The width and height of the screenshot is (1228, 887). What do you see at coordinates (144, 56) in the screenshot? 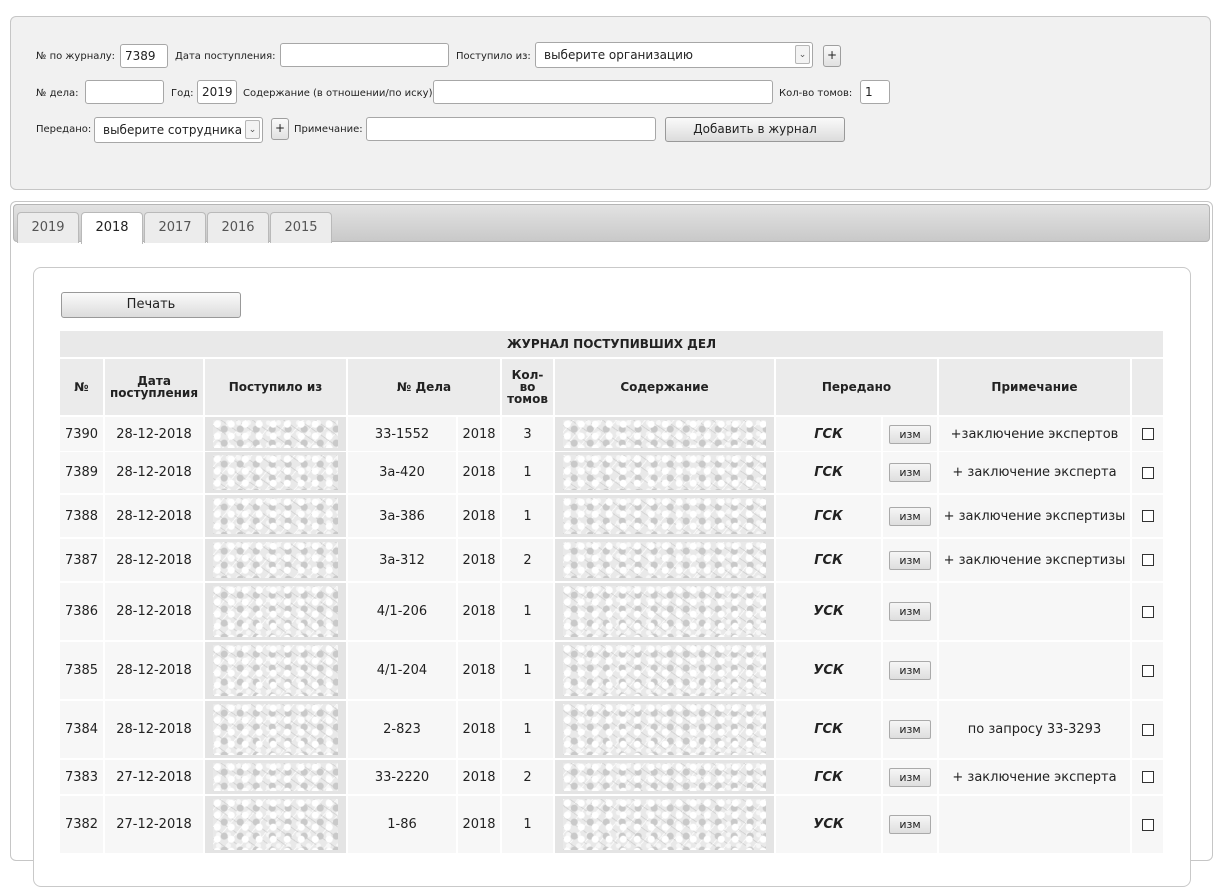
I see `journal-no-input` at bounding box center [144, 56].